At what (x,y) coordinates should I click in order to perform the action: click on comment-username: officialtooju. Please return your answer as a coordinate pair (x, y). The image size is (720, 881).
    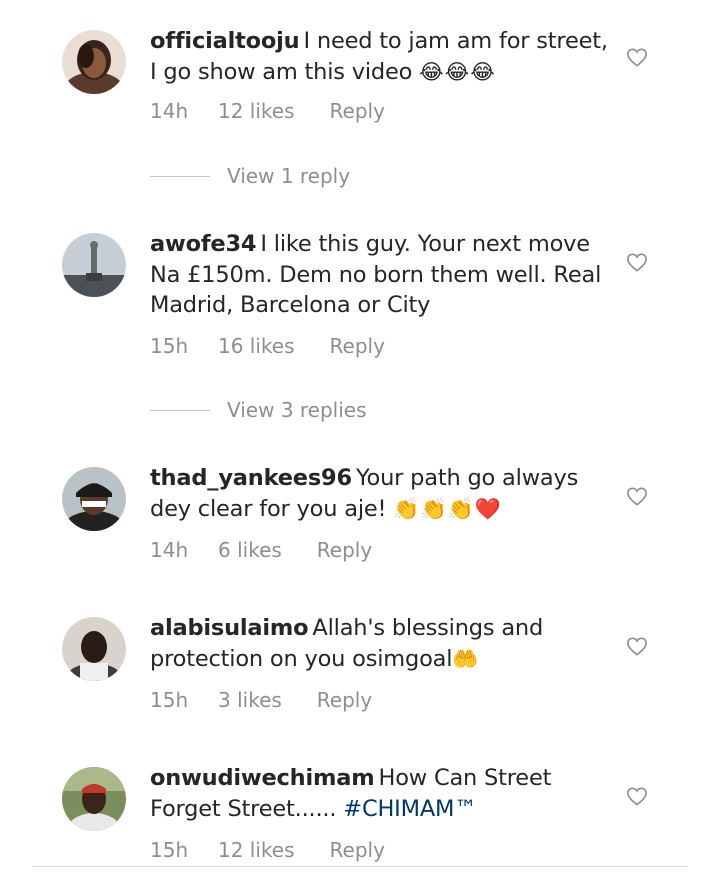
    Looking at the image, I should click on (225, 41).